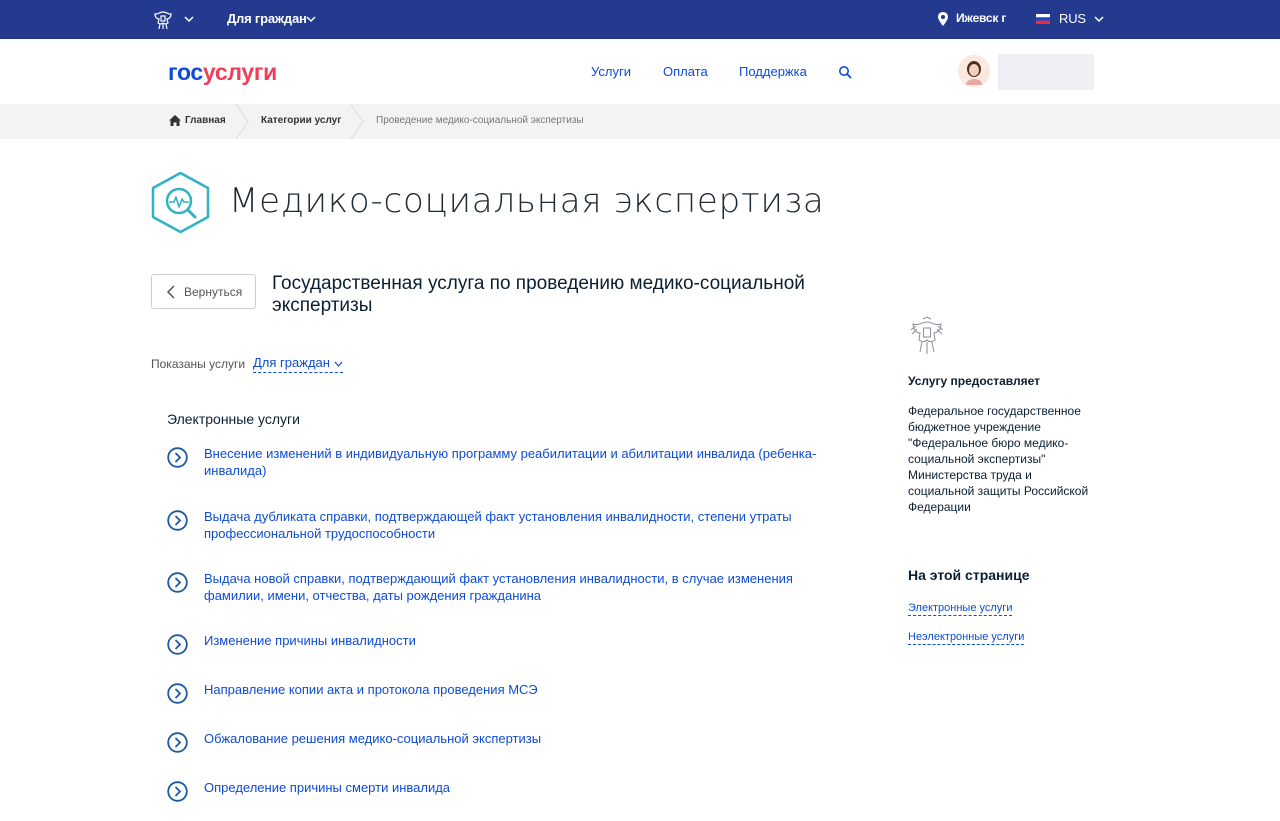 The height and width of the screenshot is (821, 1280). Describe the element at coordinates (969, 575) in the screenshot. I see `on-page-heading: На этой странице` at that location.